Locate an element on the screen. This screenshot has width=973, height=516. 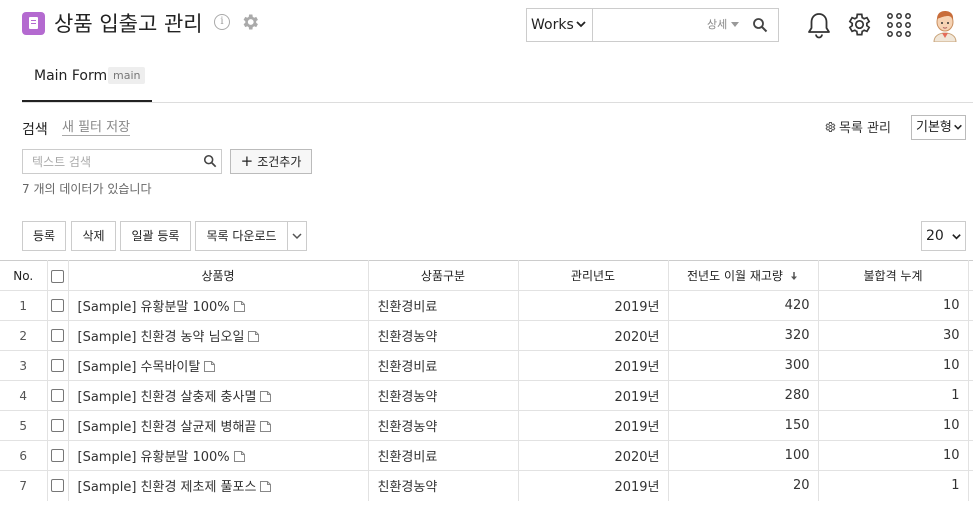
add-condition-button: + 조건추가 is located at coordinates (271, 161).